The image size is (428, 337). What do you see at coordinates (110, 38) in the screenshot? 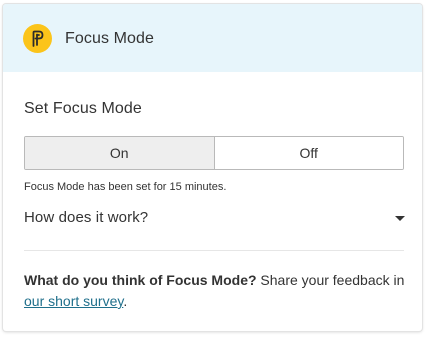
I see `panel-title: Focus Mode` at bounding box center [110, 38].